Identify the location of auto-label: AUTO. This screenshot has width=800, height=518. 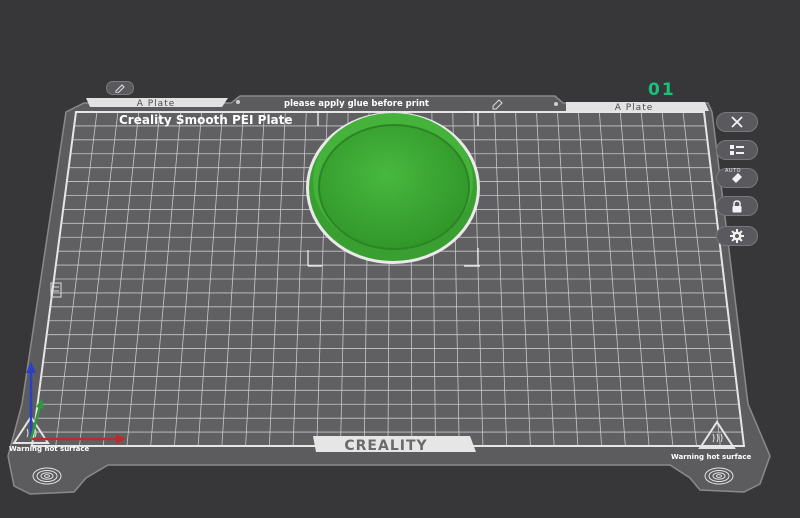
(733, 171).